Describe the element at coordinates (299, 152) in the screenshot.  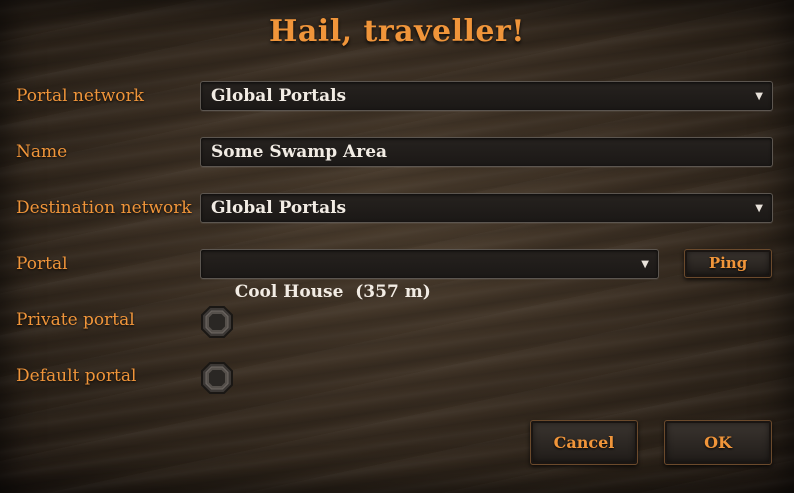
I see `name-input-value: Some Swamp Area` at that location.